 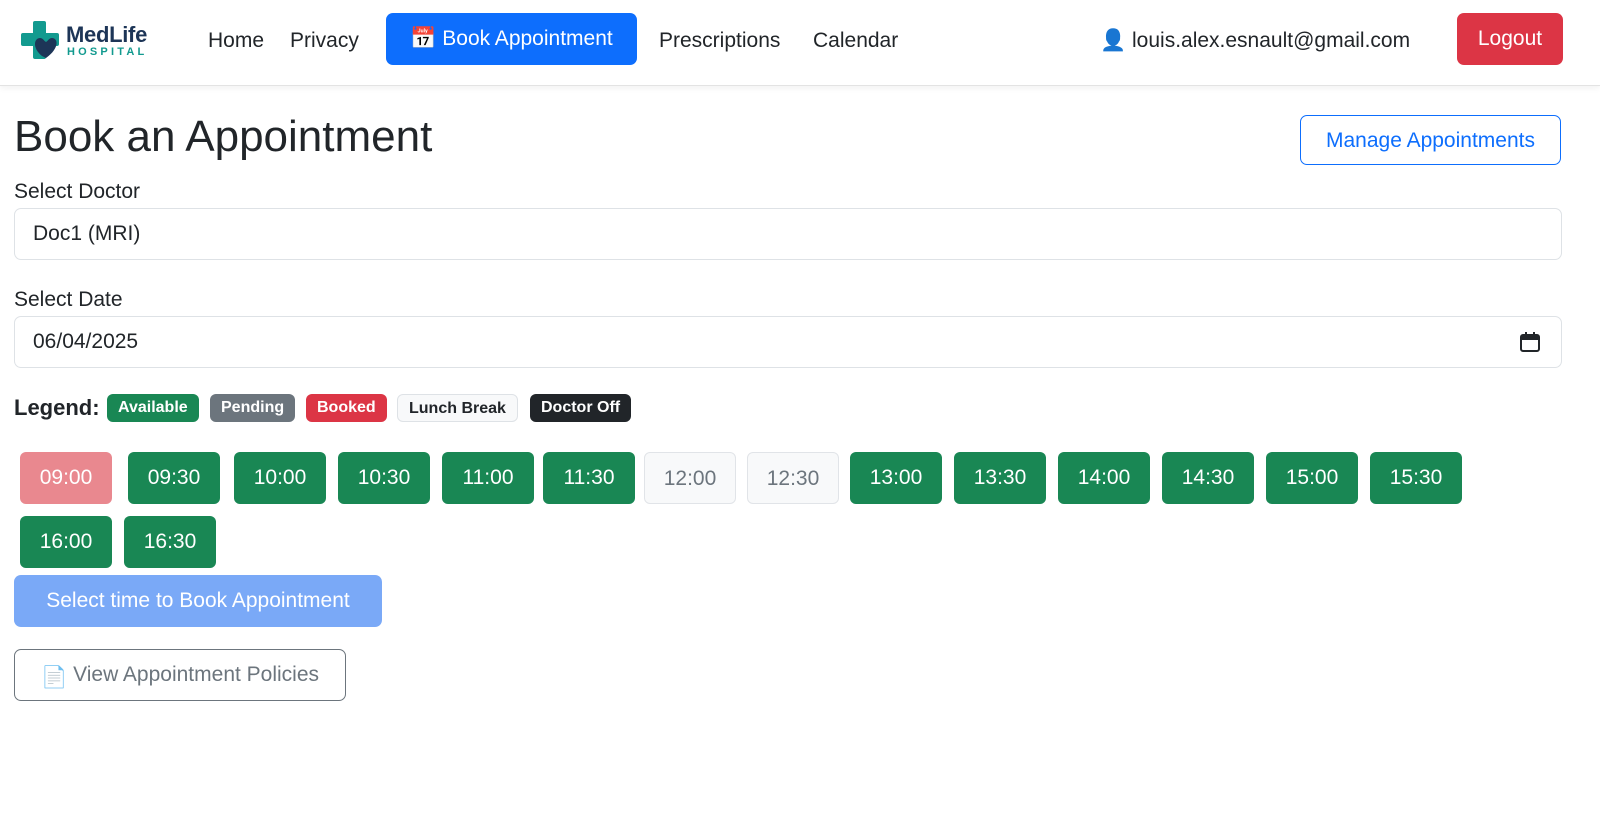 I want to click on time-slot-1530: 15:30, so click(x=1416, y=478).